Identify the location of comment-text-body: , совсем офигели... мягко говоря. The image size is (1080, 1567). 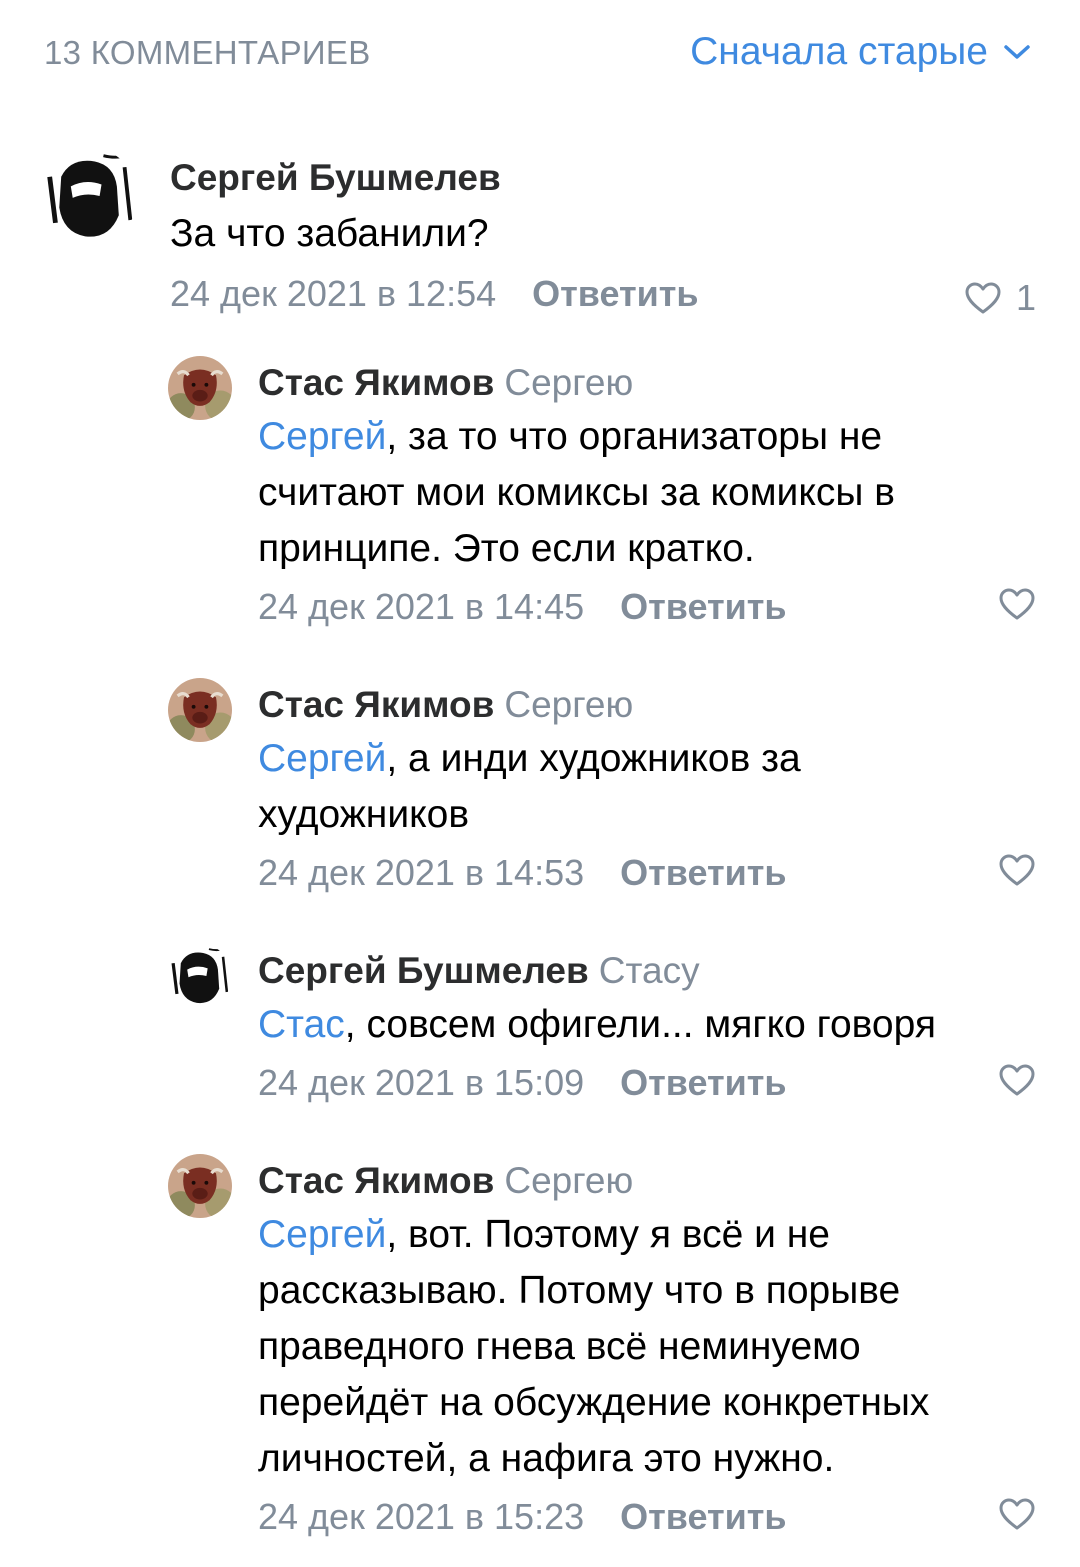
(640, 1024).